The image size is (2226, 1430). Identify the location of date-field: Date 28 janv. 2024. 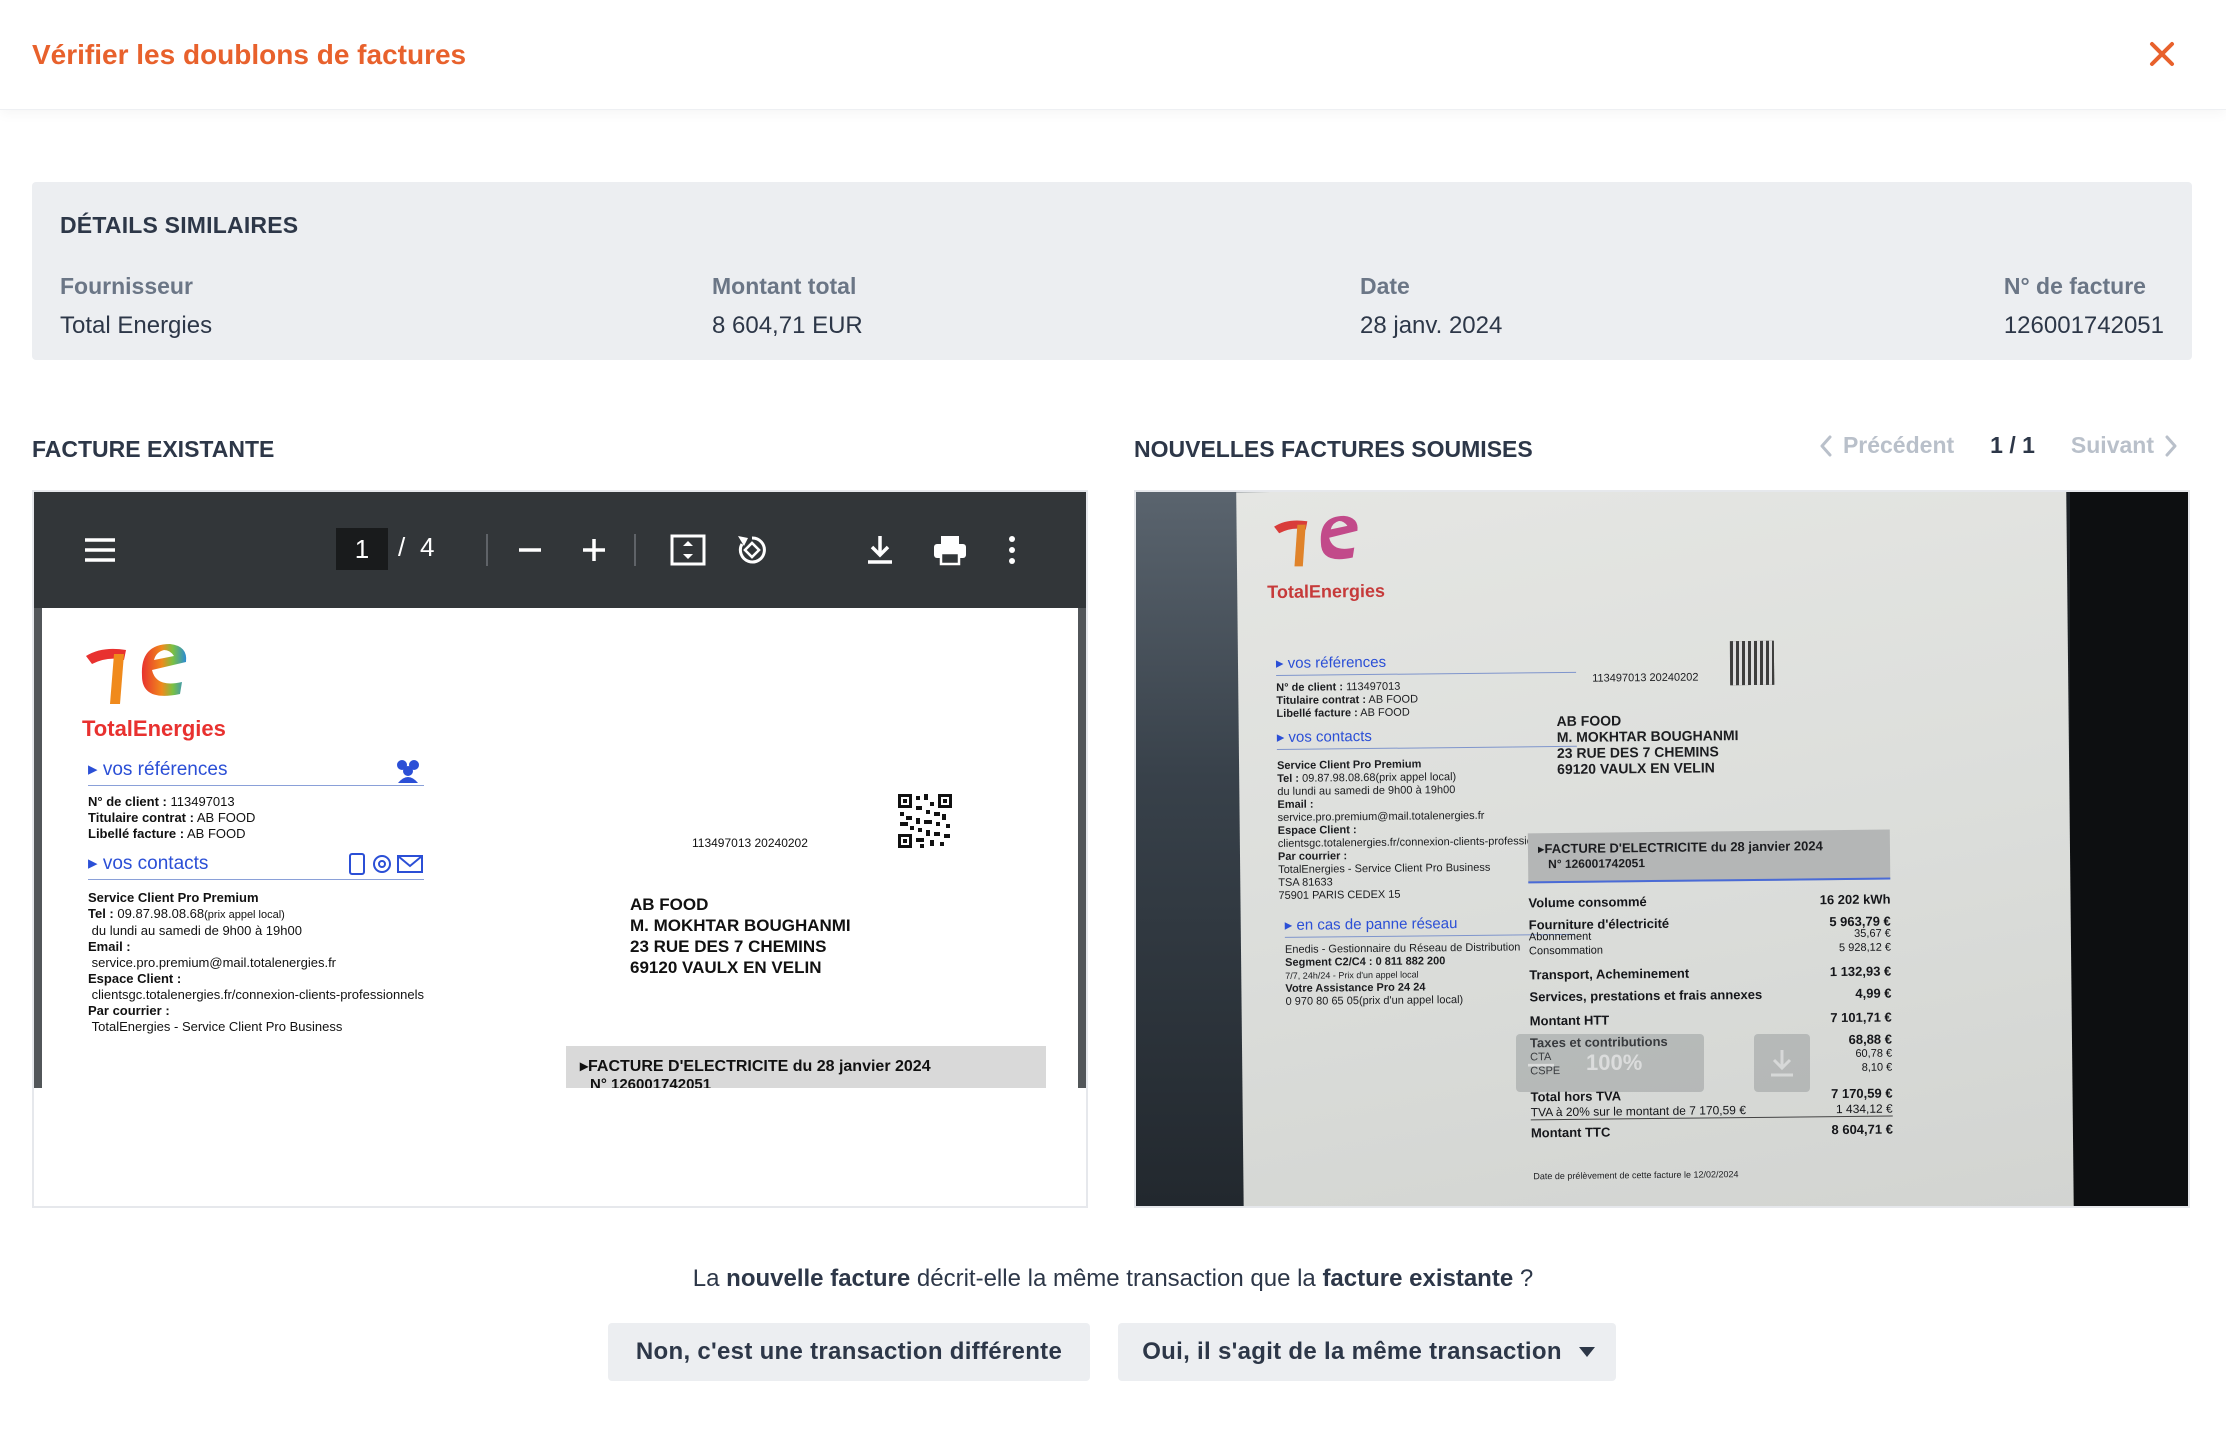
(1431, 306).